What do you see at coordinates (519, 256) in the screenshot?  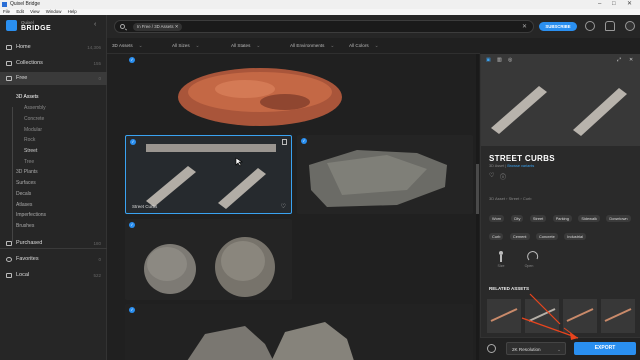 I see `meta-icons` at bounding box center [519, 256].